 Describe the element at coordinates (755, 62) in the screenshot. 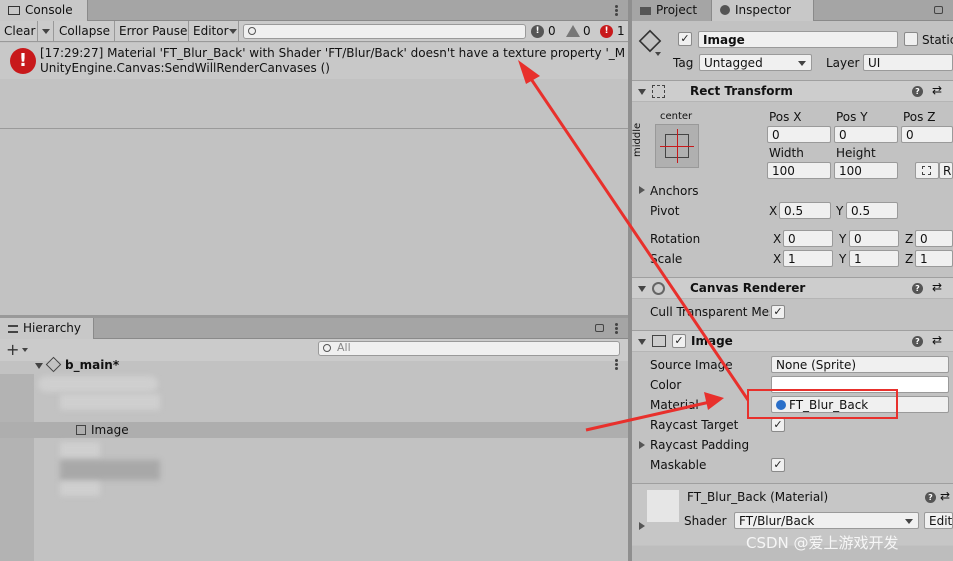

I see `tag-dropdown: Untagged` at that location.